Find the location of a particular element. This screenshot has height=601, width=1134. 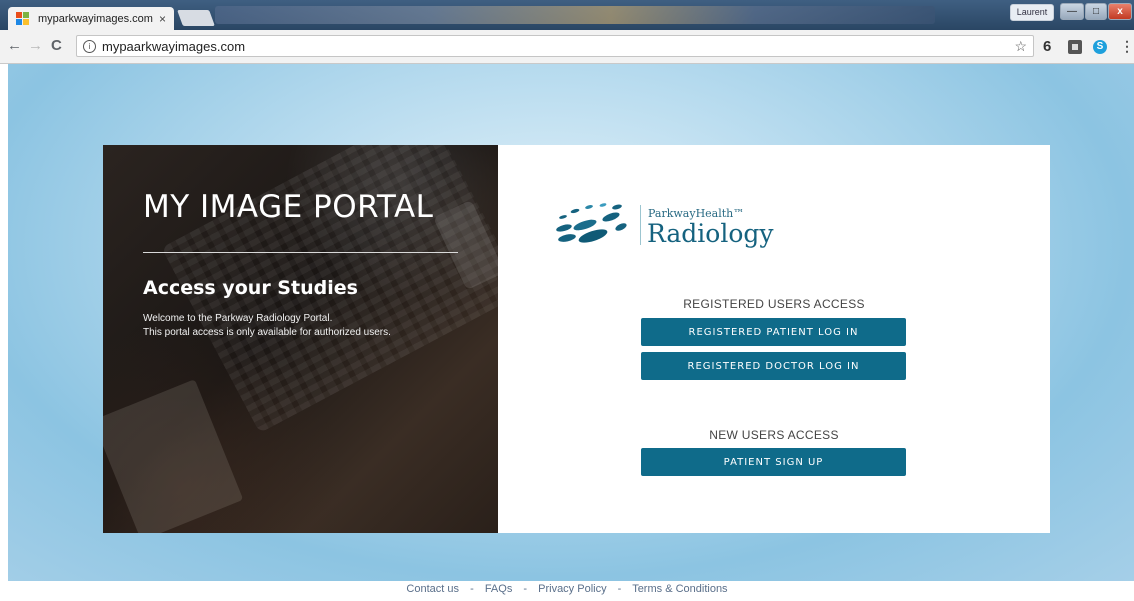

notebook-background-image is located at coordinates (173, 456).